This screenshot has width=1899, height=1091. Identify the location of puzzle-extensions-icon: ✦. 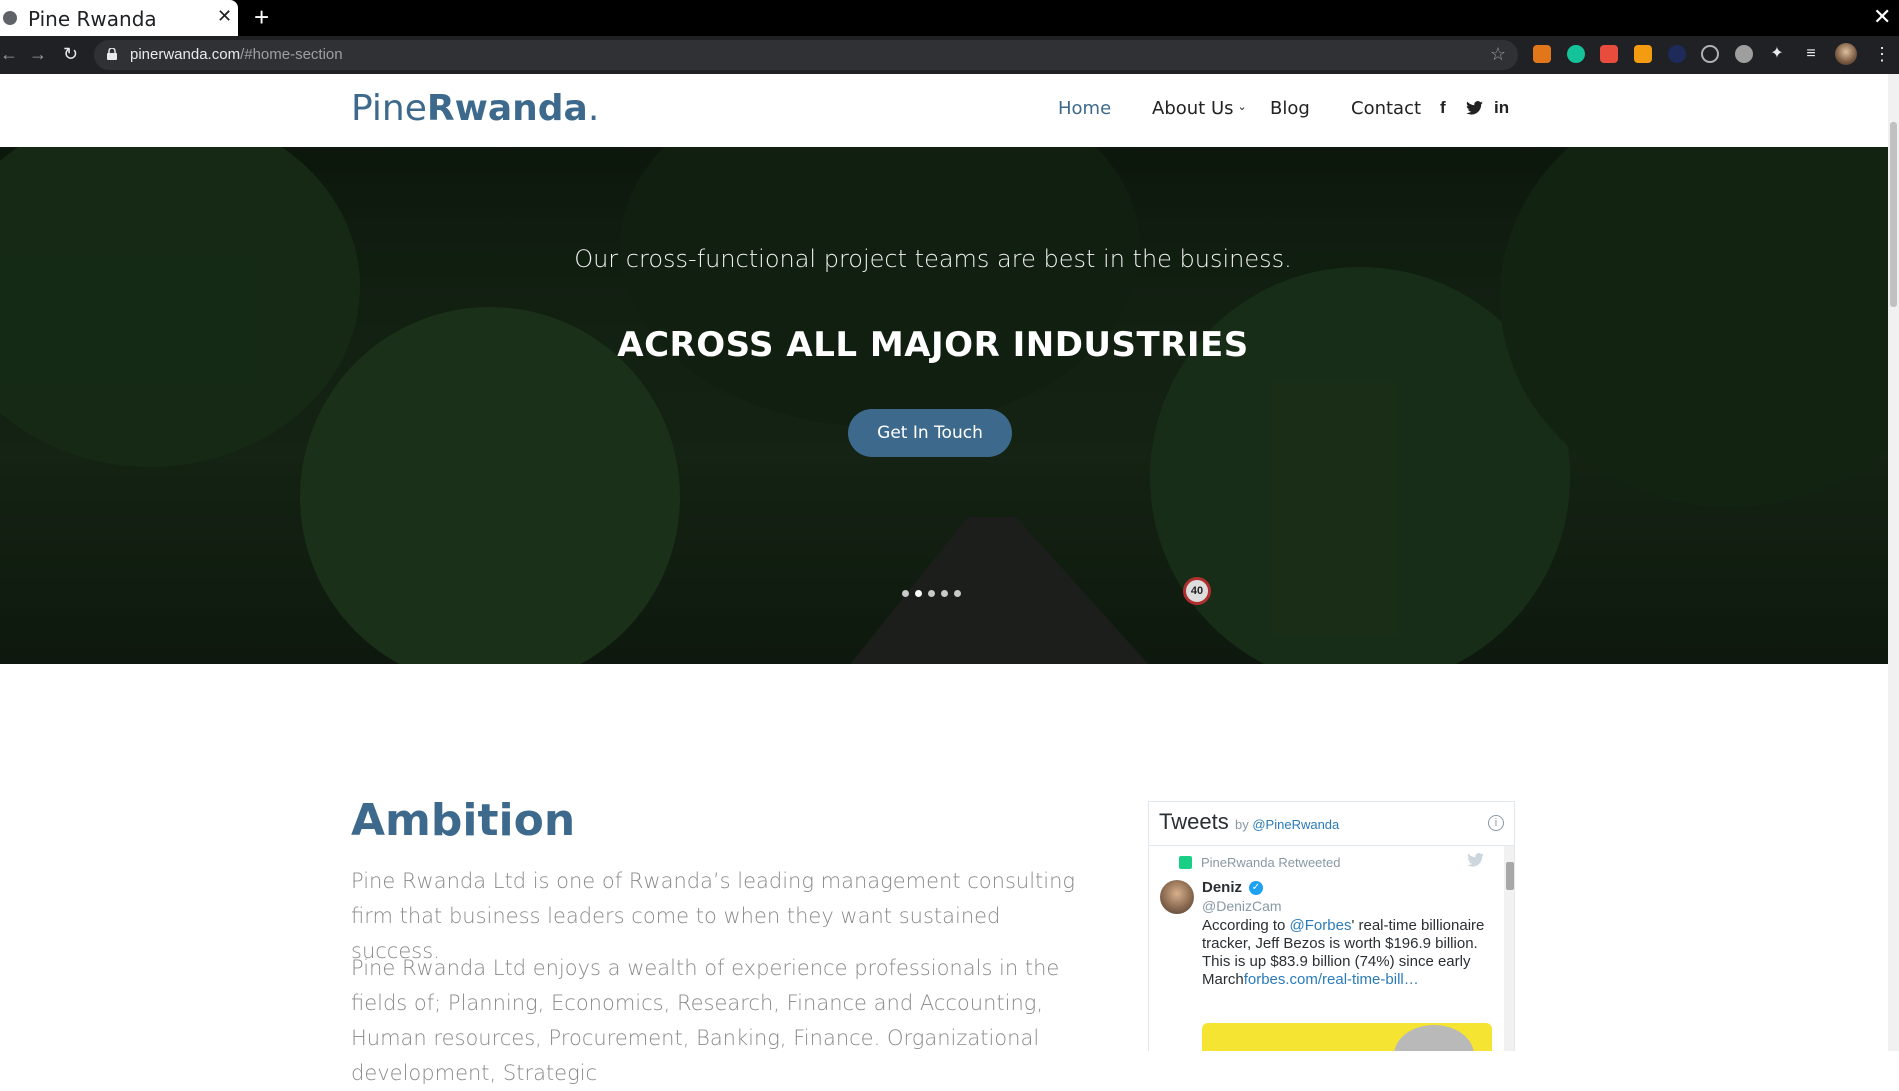
(1777, 54).